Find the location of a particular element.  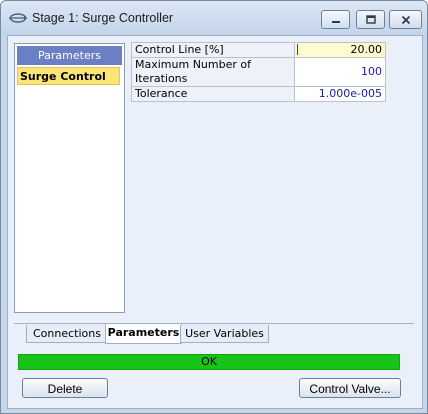

table-row: Maximum Number of Iterations 100 is located at coordinates (258, 72).